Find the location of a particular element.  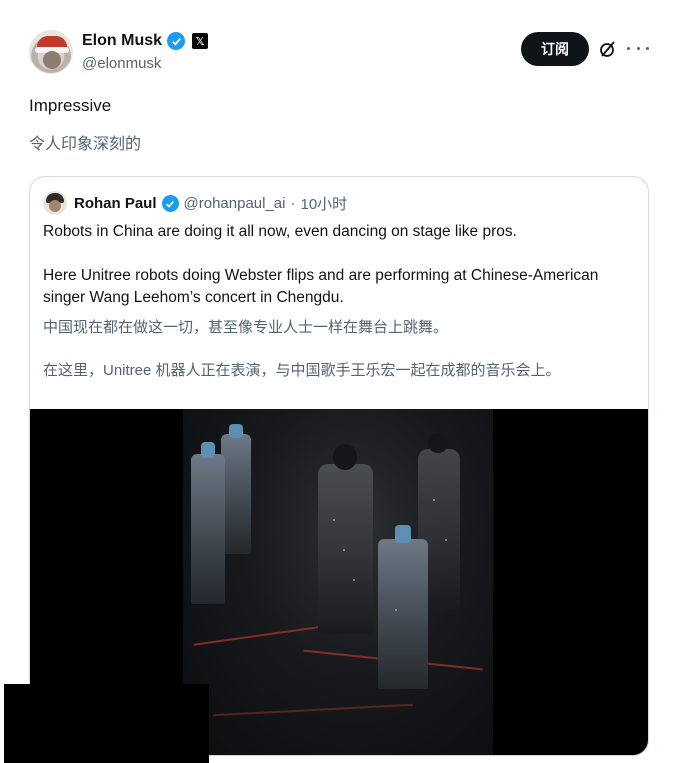

post-text: Impressive is located at coordinates (70, 105).